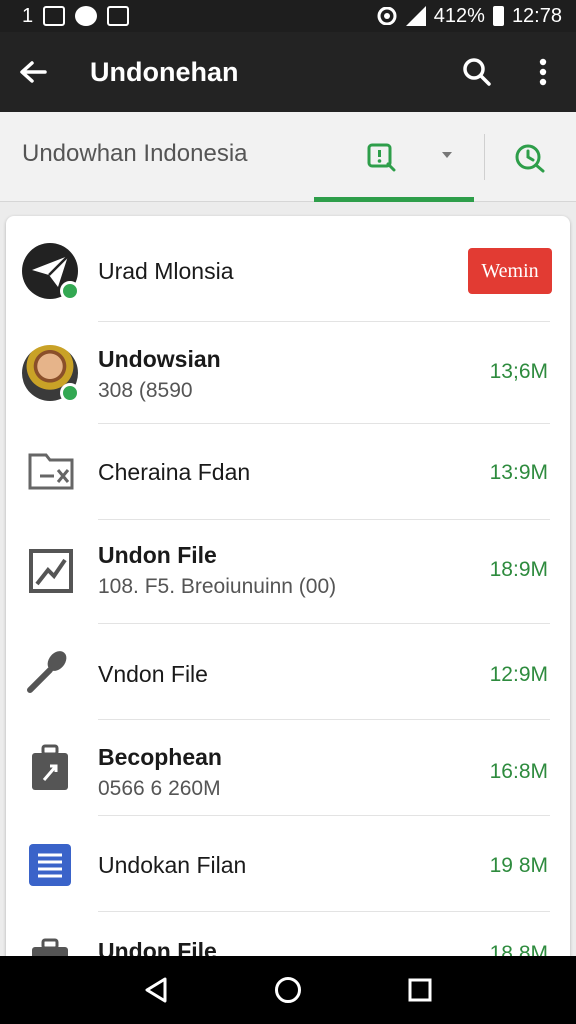 Image resolution: width=576 pixels, height=1024 pixels. Describe the element at coordinates (447, 155) in the screenshot. I see `chevron-down-icon` at that location.